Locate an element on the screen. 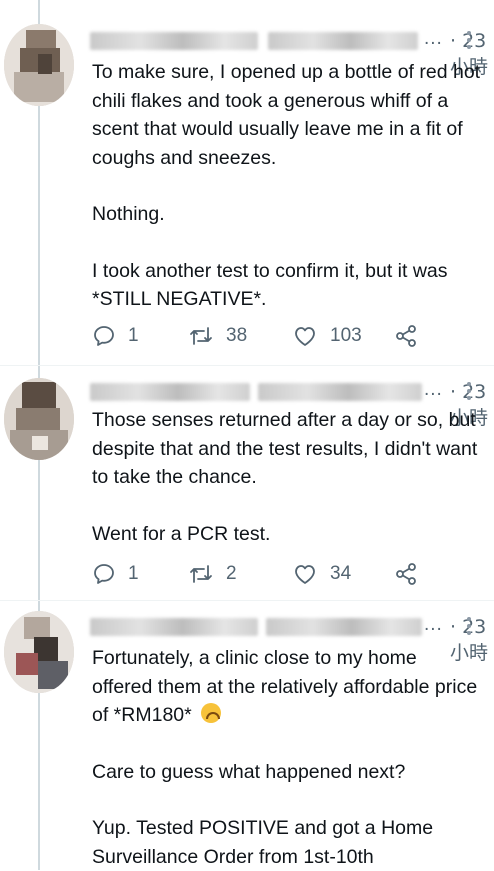 This screenshot has height=871, width=494. like-count: 34 is located at coordinates (341, 573).